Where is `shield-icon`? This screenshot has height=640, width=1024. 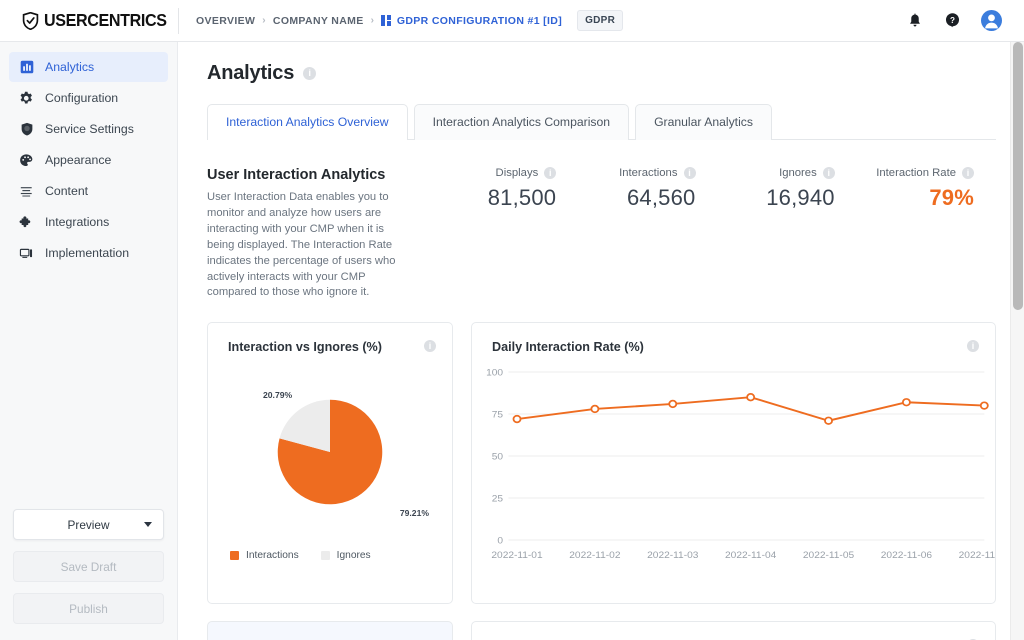
shield-icon is located at coordinates (26, 129).